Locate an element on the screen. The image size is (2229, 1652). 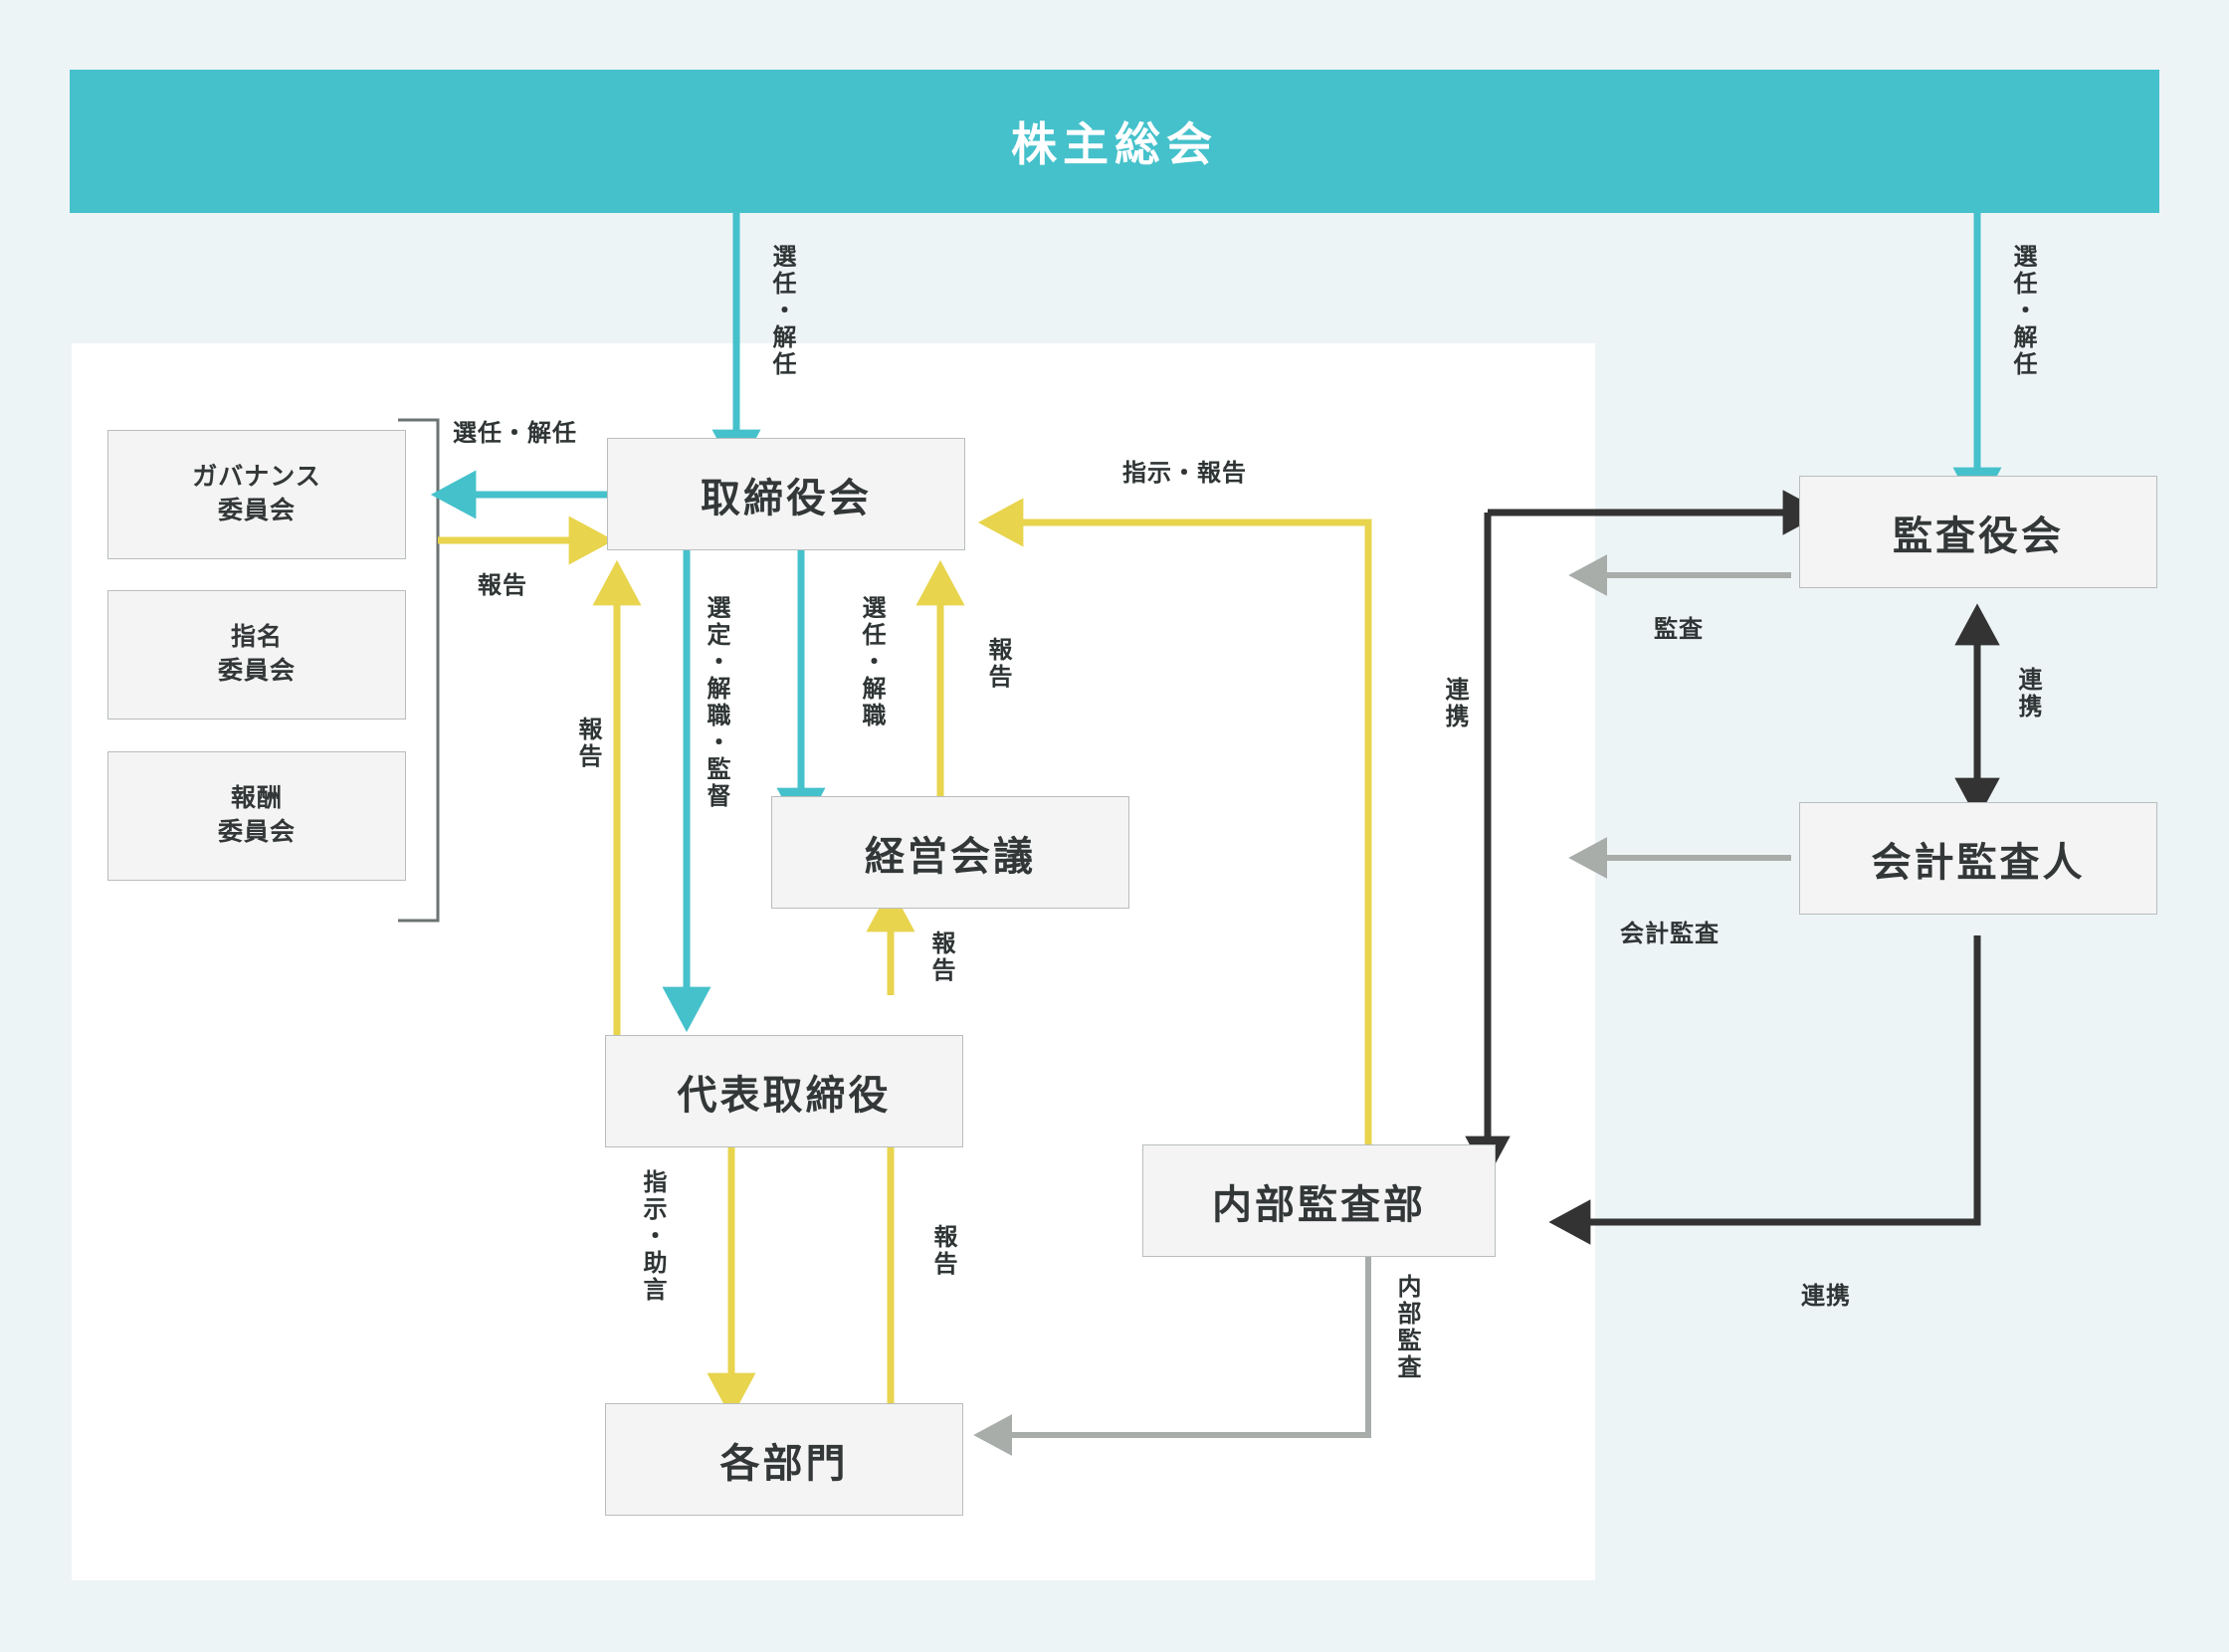
label-board-to-mgmt: 選任・解職 is located at coordinates (871, 662).